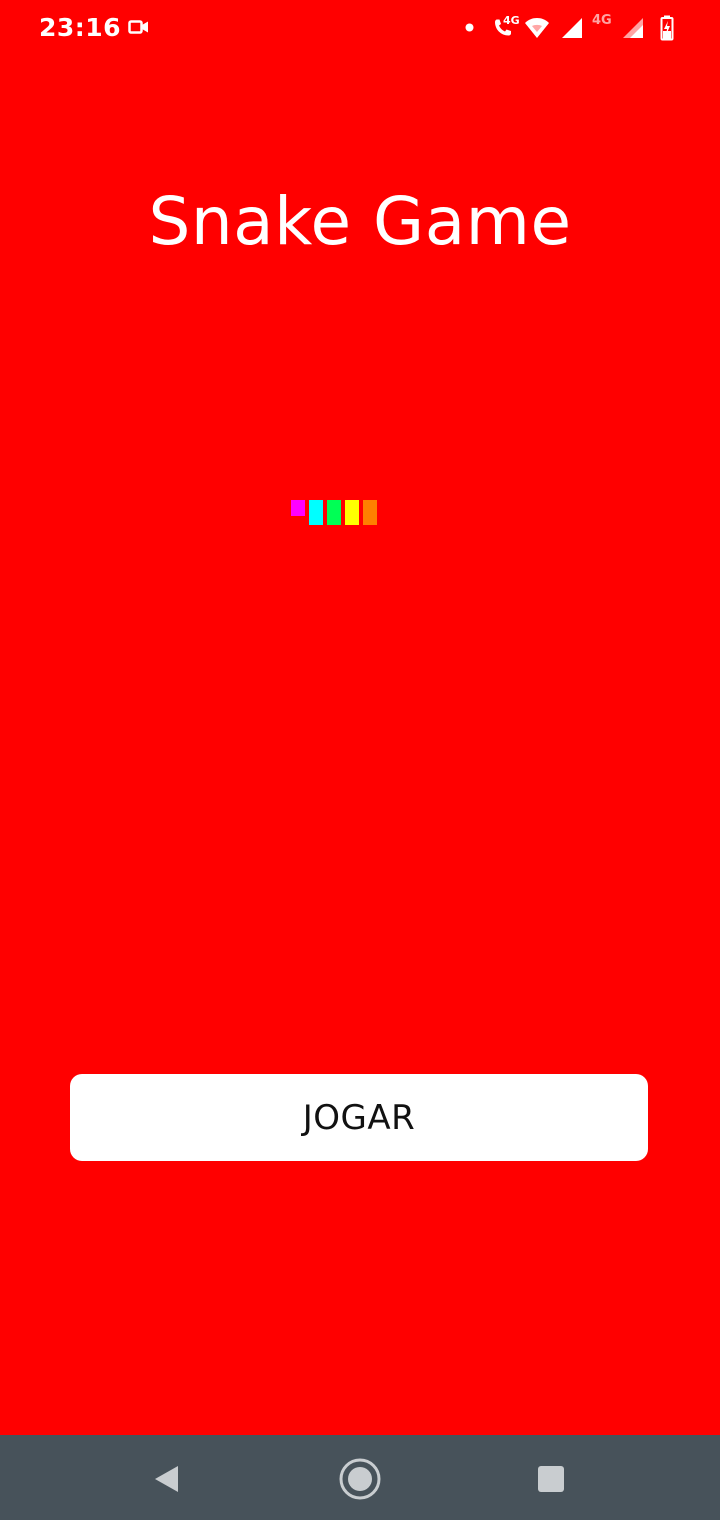  What do you see at coordinates (167, 1479) in the screenshot?
I see `back-icon` at bounding box center [167, 1479].